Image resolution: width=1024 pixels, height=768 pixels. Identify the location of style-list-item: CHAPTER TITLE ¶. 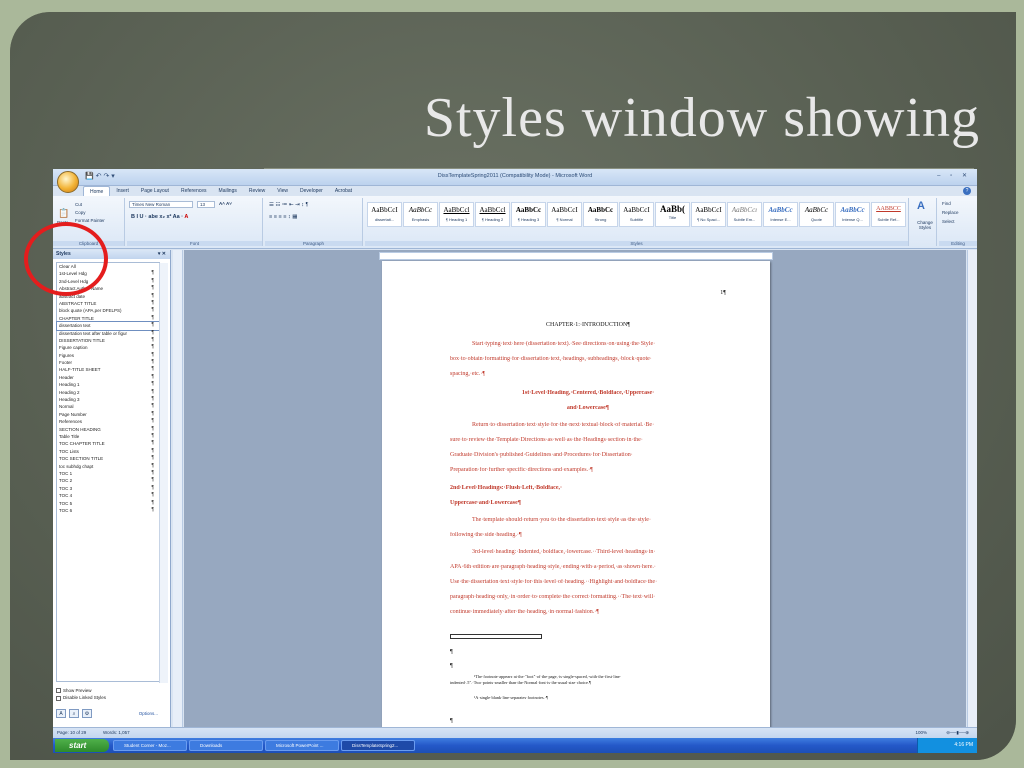
(108, 318).